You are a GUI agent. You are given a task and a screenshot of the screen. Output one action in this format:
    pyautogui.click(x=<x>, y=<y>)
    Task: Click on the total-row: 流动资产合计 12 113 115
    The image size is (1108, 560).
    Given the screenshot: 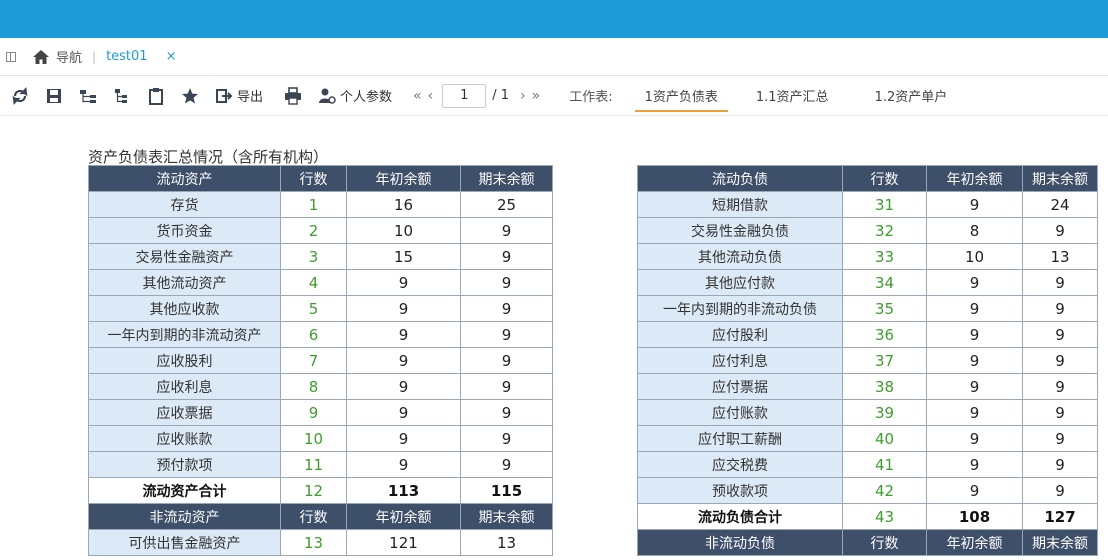 What is the action you would take?
    pyautogui.click(x=320, y=490)
    